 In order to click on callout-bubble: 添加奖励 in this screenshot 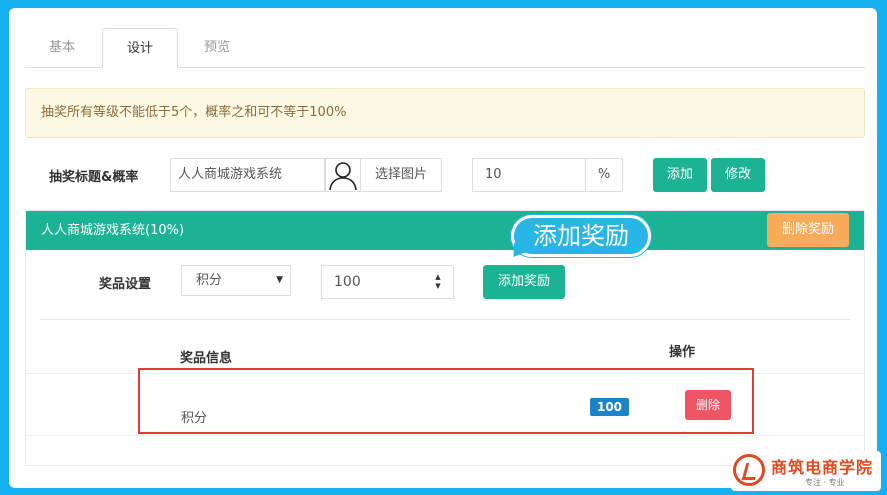, I will do `click(581, 236)`.